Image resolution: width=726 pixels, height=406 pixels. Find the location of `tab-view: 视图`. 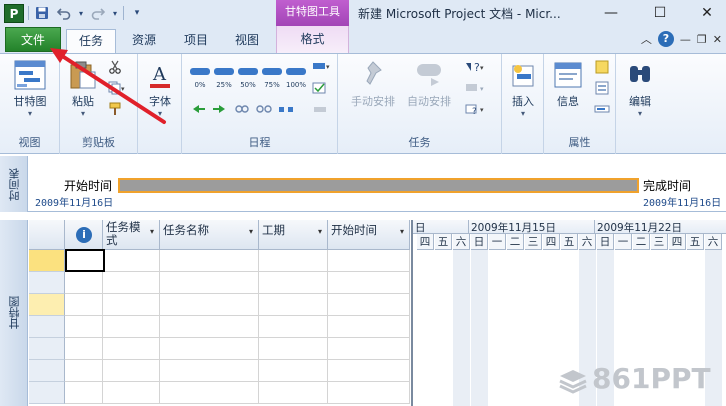

tab-view: 视图 is located at coordinates (247, 41).